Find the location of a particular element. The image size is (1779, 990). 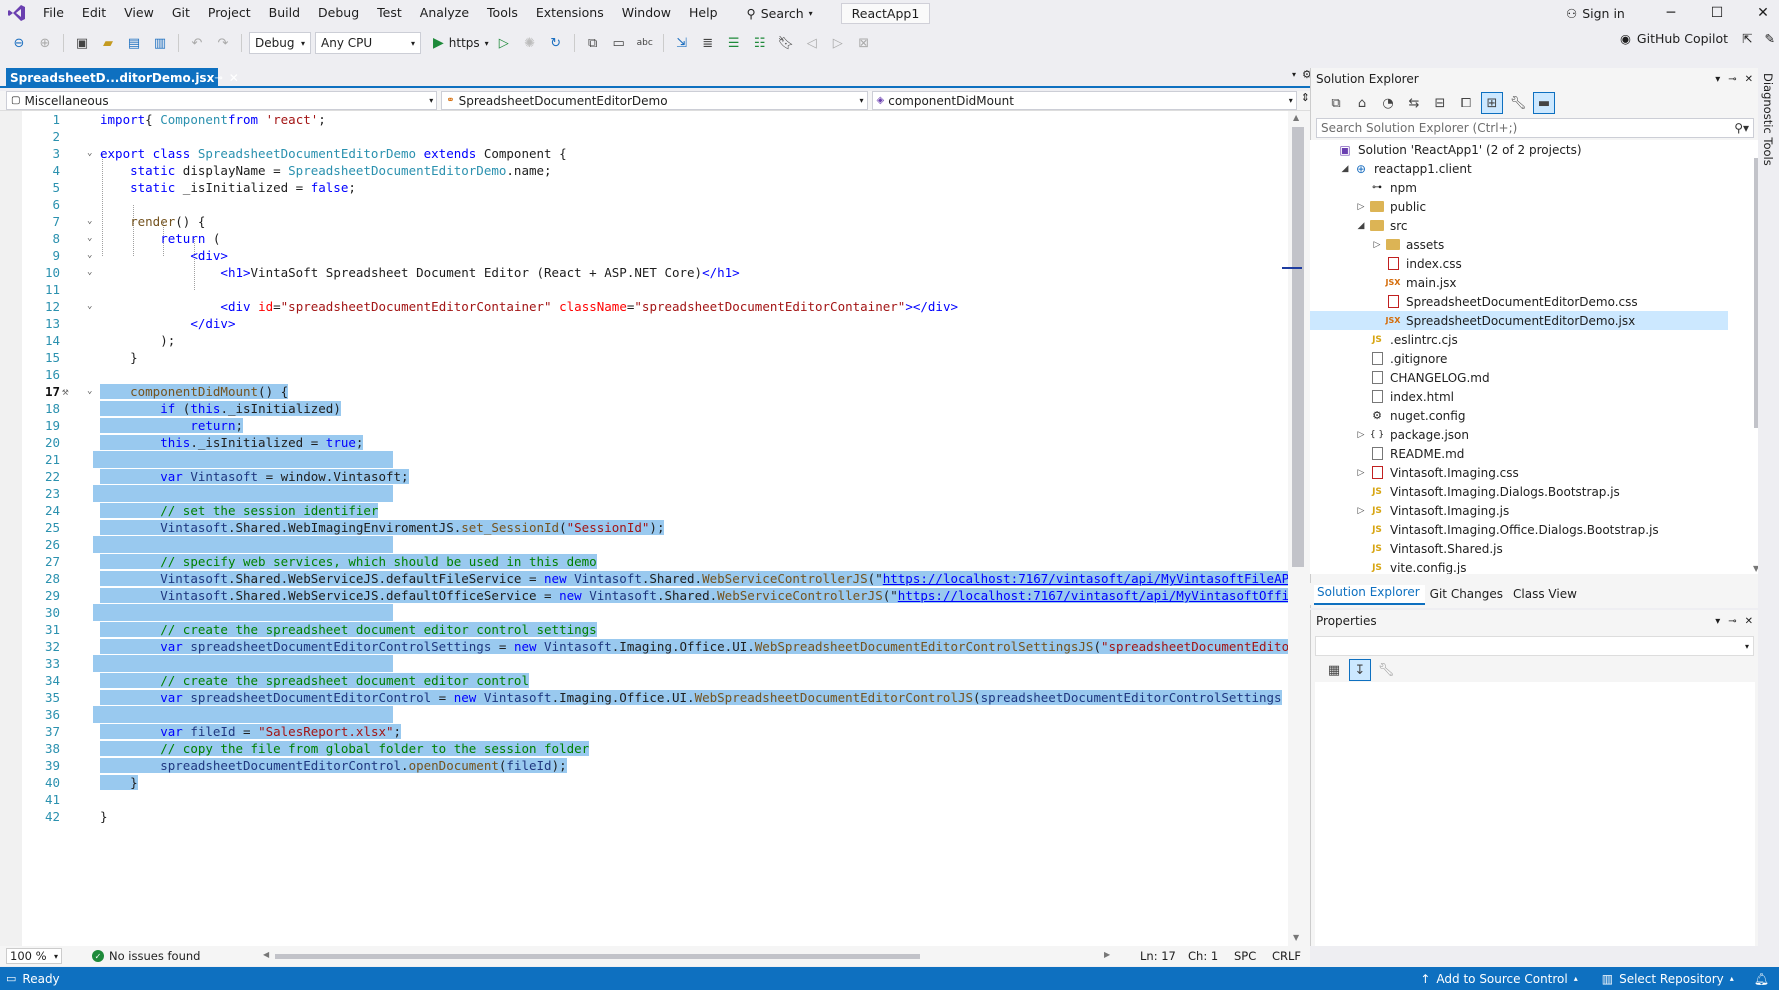

menu-help: Help is located at coordinates (703, 13).